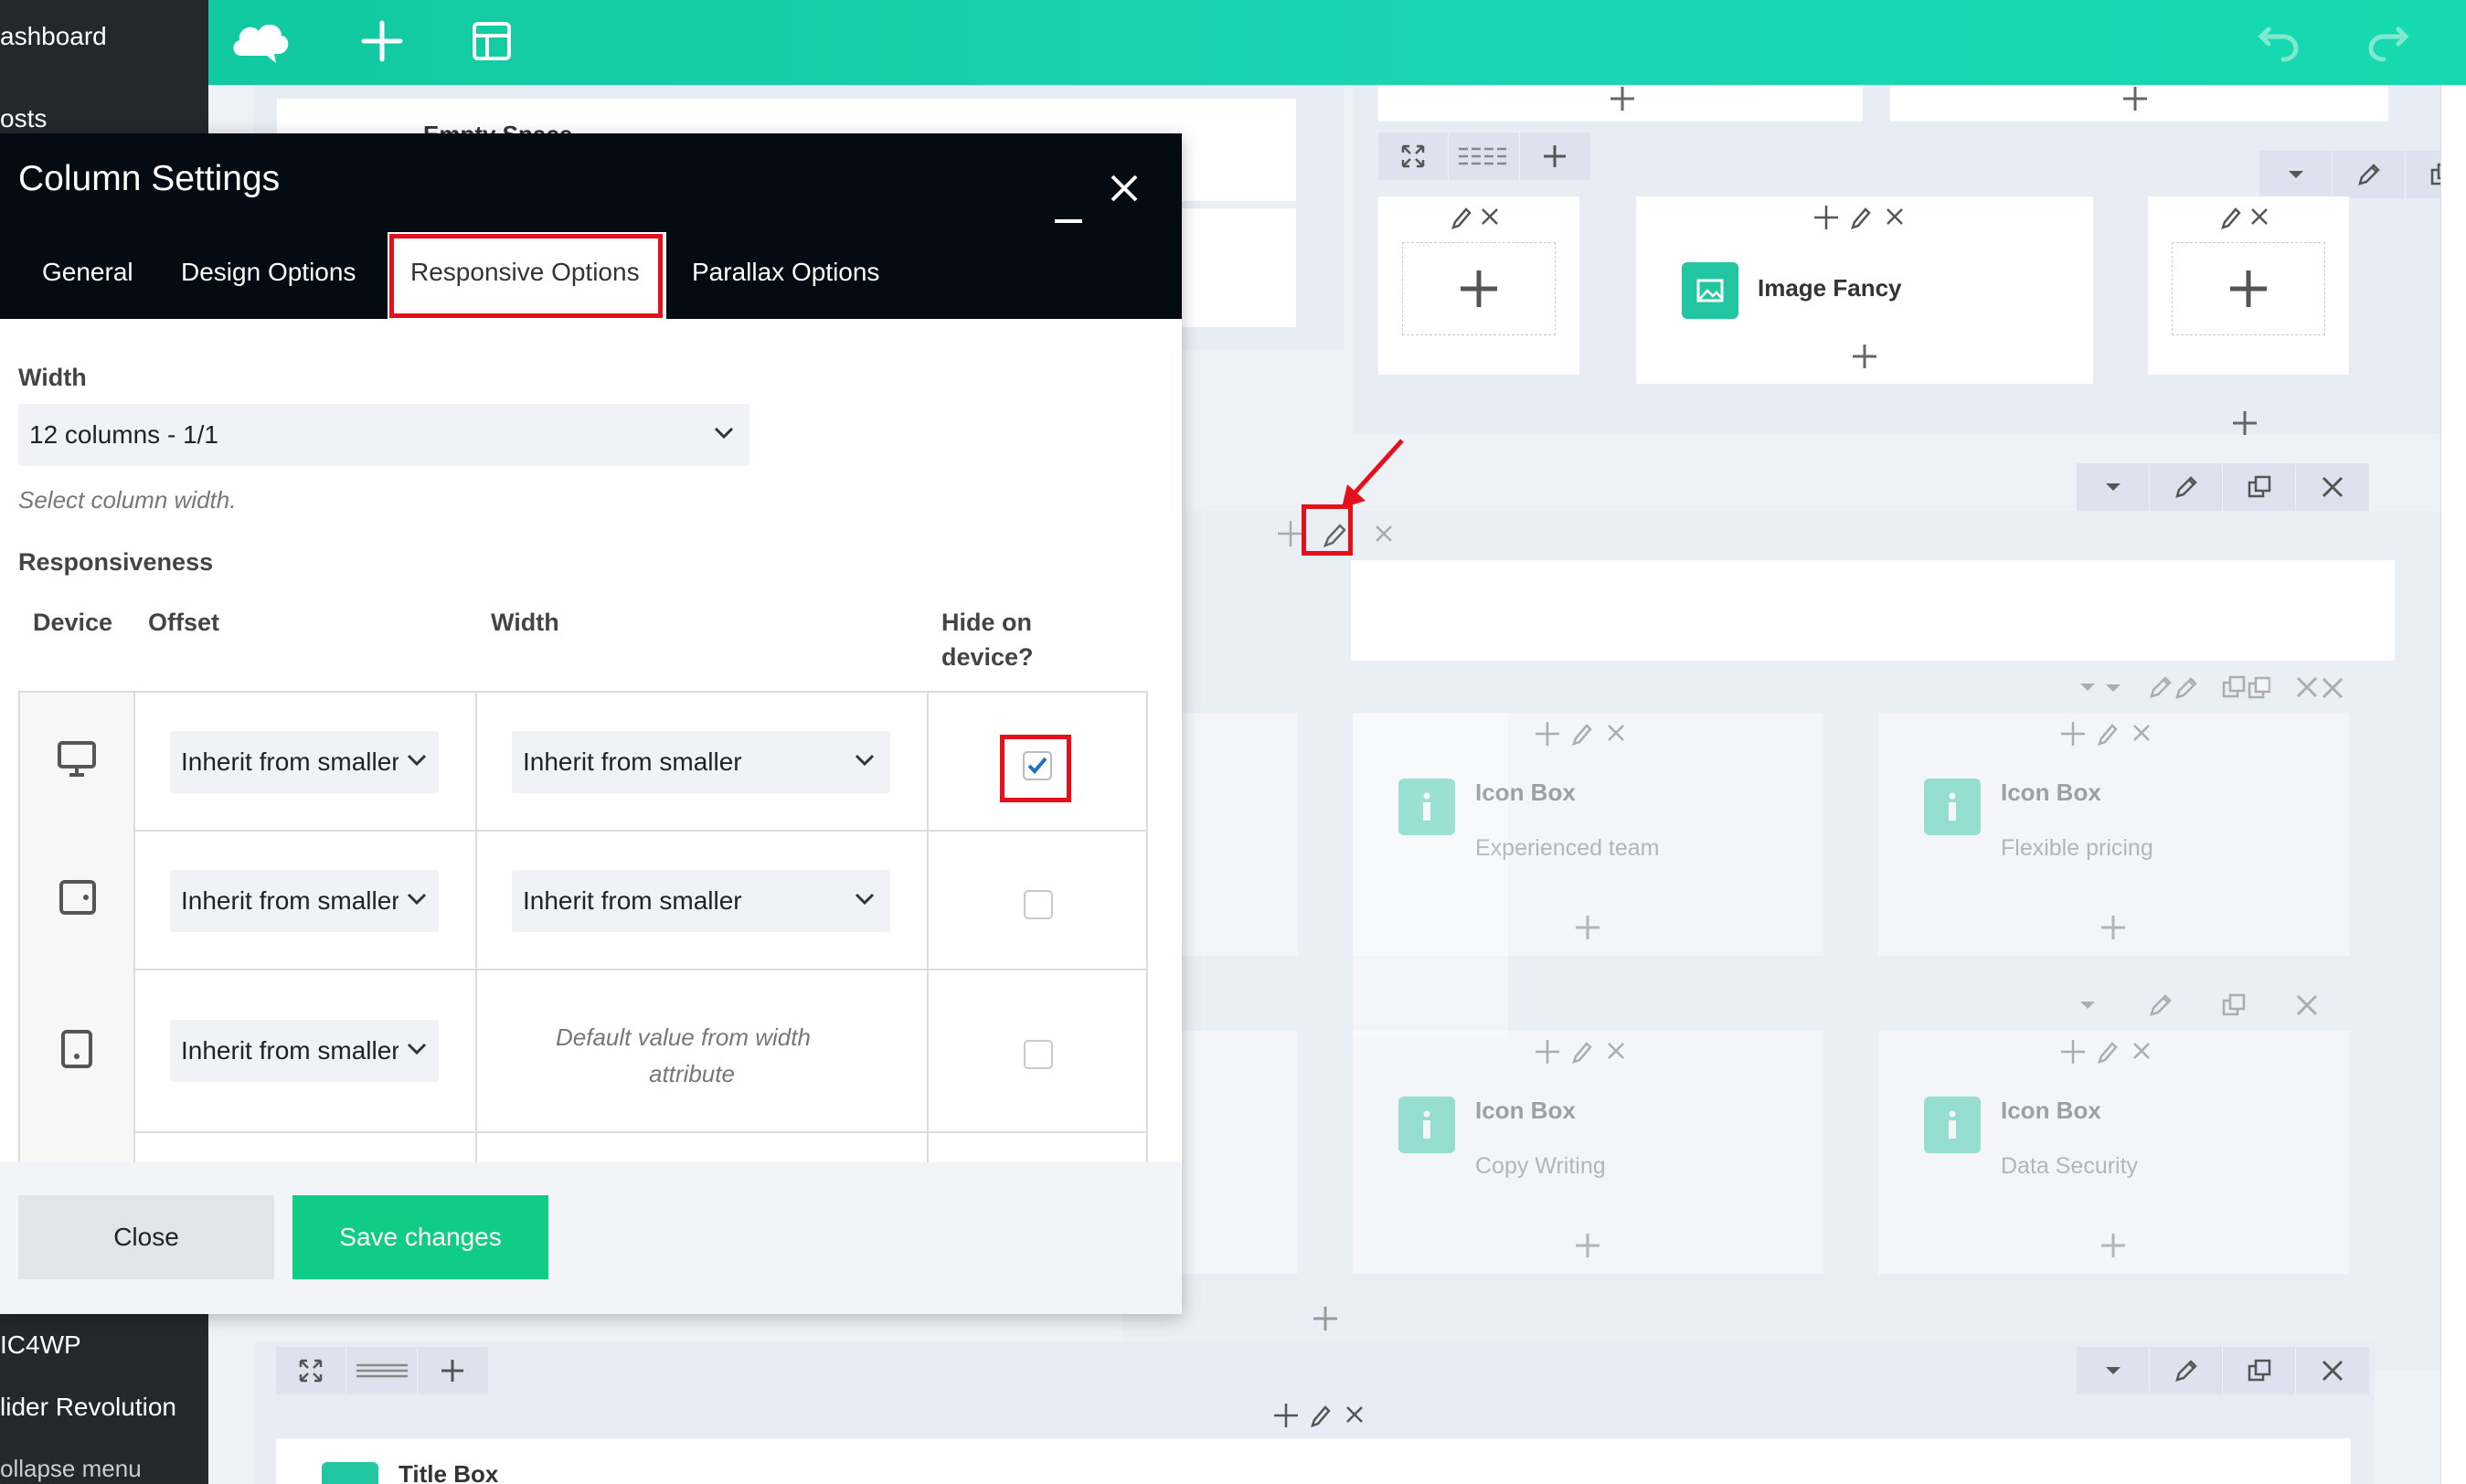  I want to click on title-box-card: Title Box, so click(1313, 1461).